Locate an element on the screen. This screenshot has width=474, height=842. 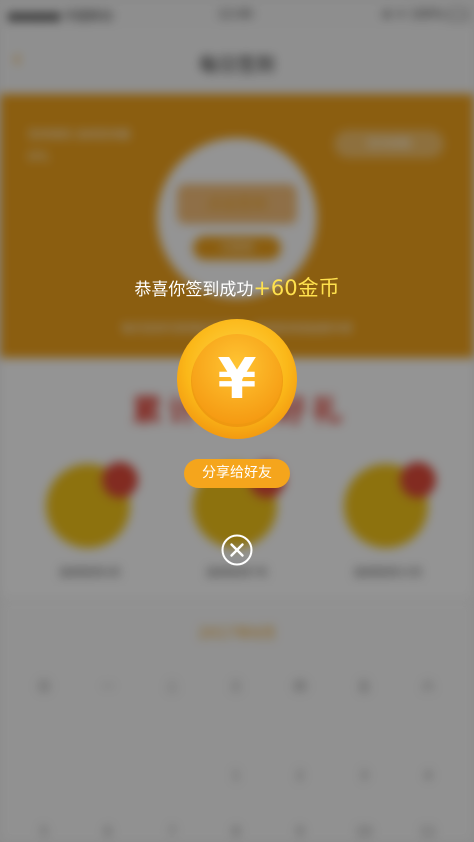
reward-amount: +60金币 is located at coordinates (296, 288).